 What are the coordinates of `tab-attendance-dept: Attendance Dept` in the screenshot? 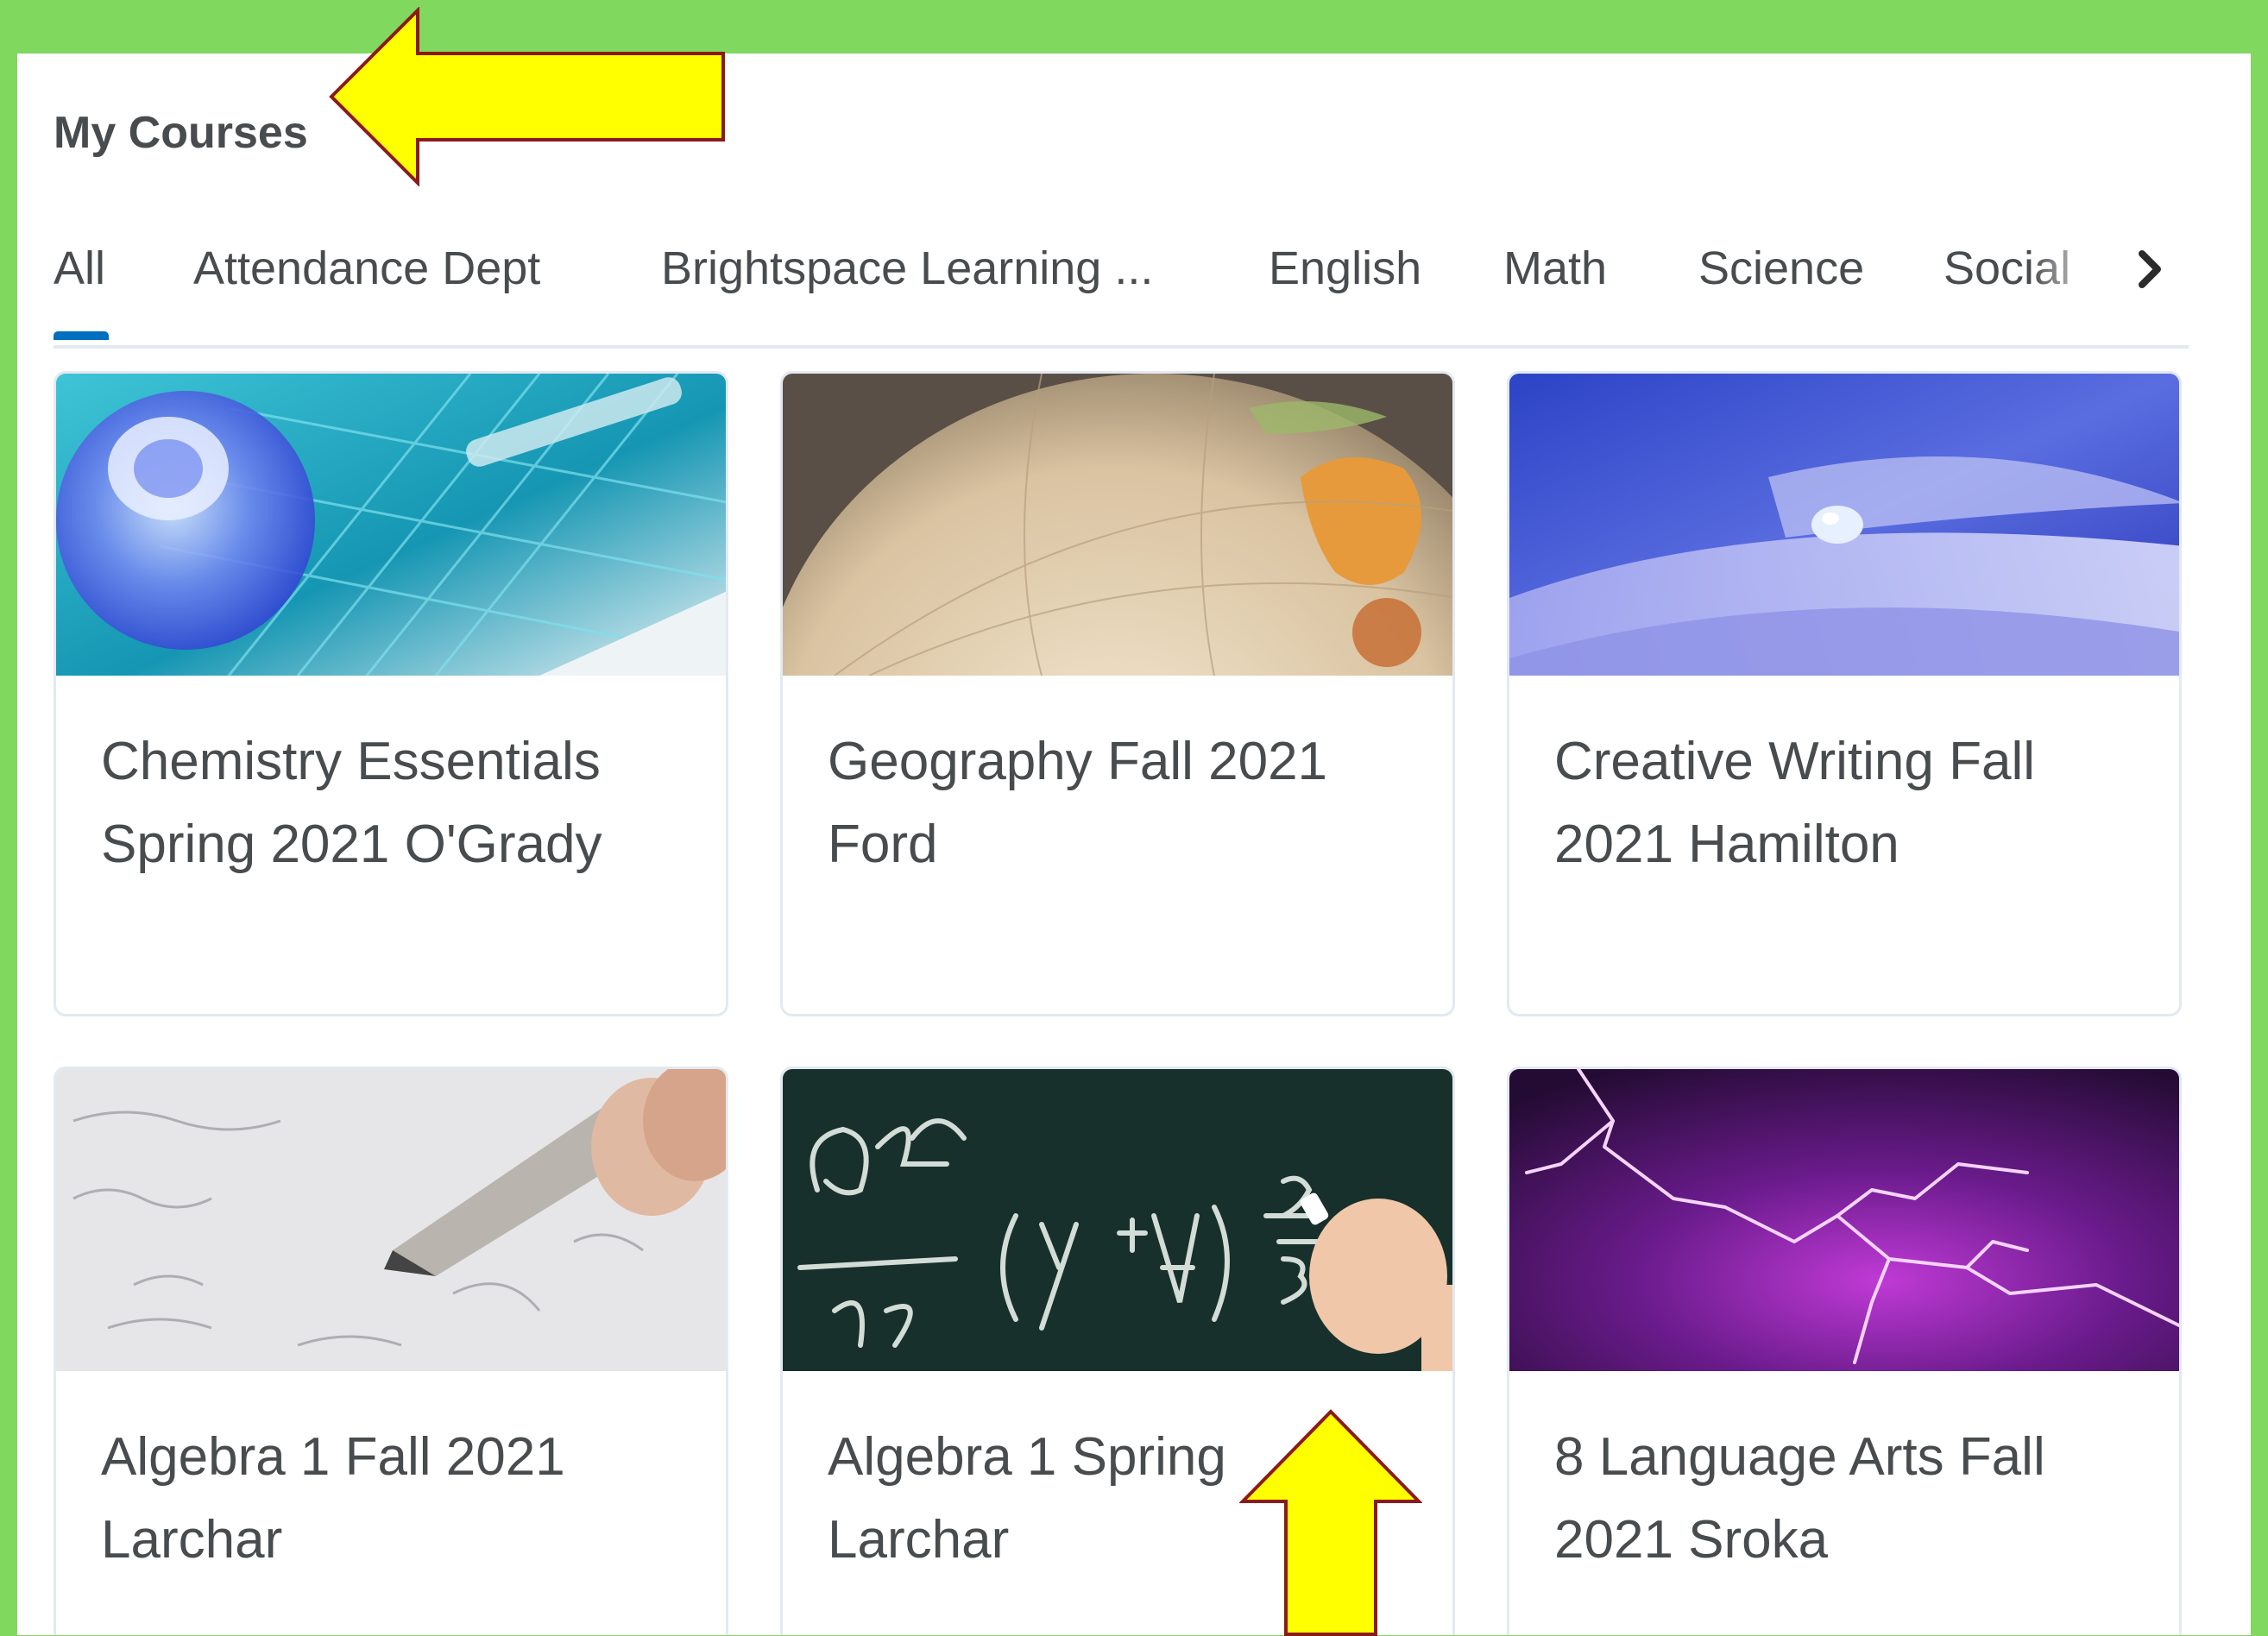 It's located at (366, 268).